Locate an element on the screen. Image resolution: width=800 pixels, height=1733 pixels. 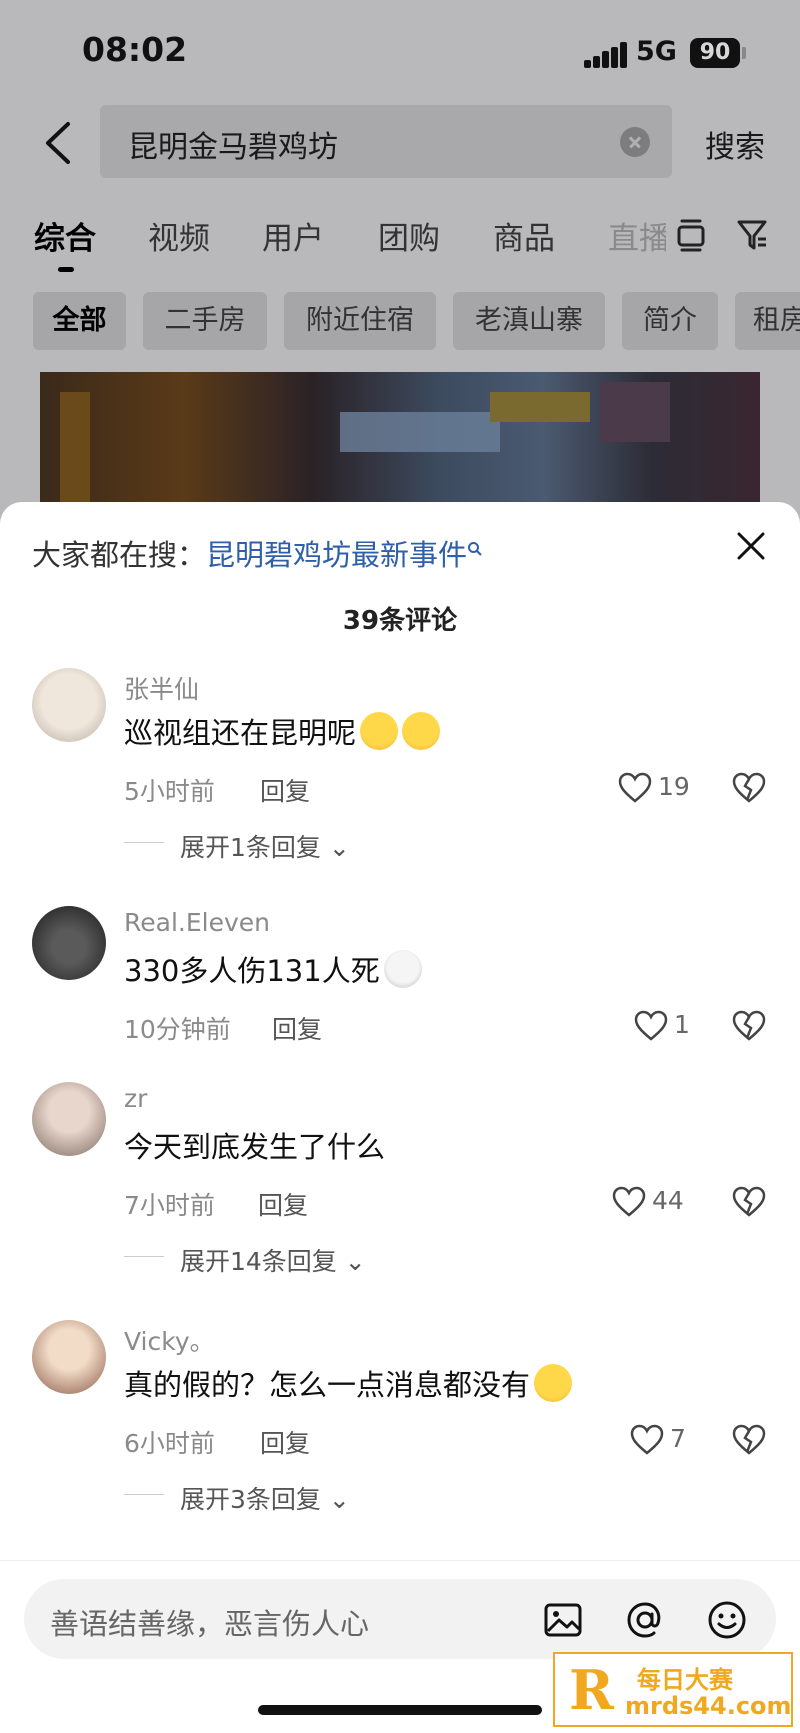
chip-all: 全部 is located at coordinates (79, 321).